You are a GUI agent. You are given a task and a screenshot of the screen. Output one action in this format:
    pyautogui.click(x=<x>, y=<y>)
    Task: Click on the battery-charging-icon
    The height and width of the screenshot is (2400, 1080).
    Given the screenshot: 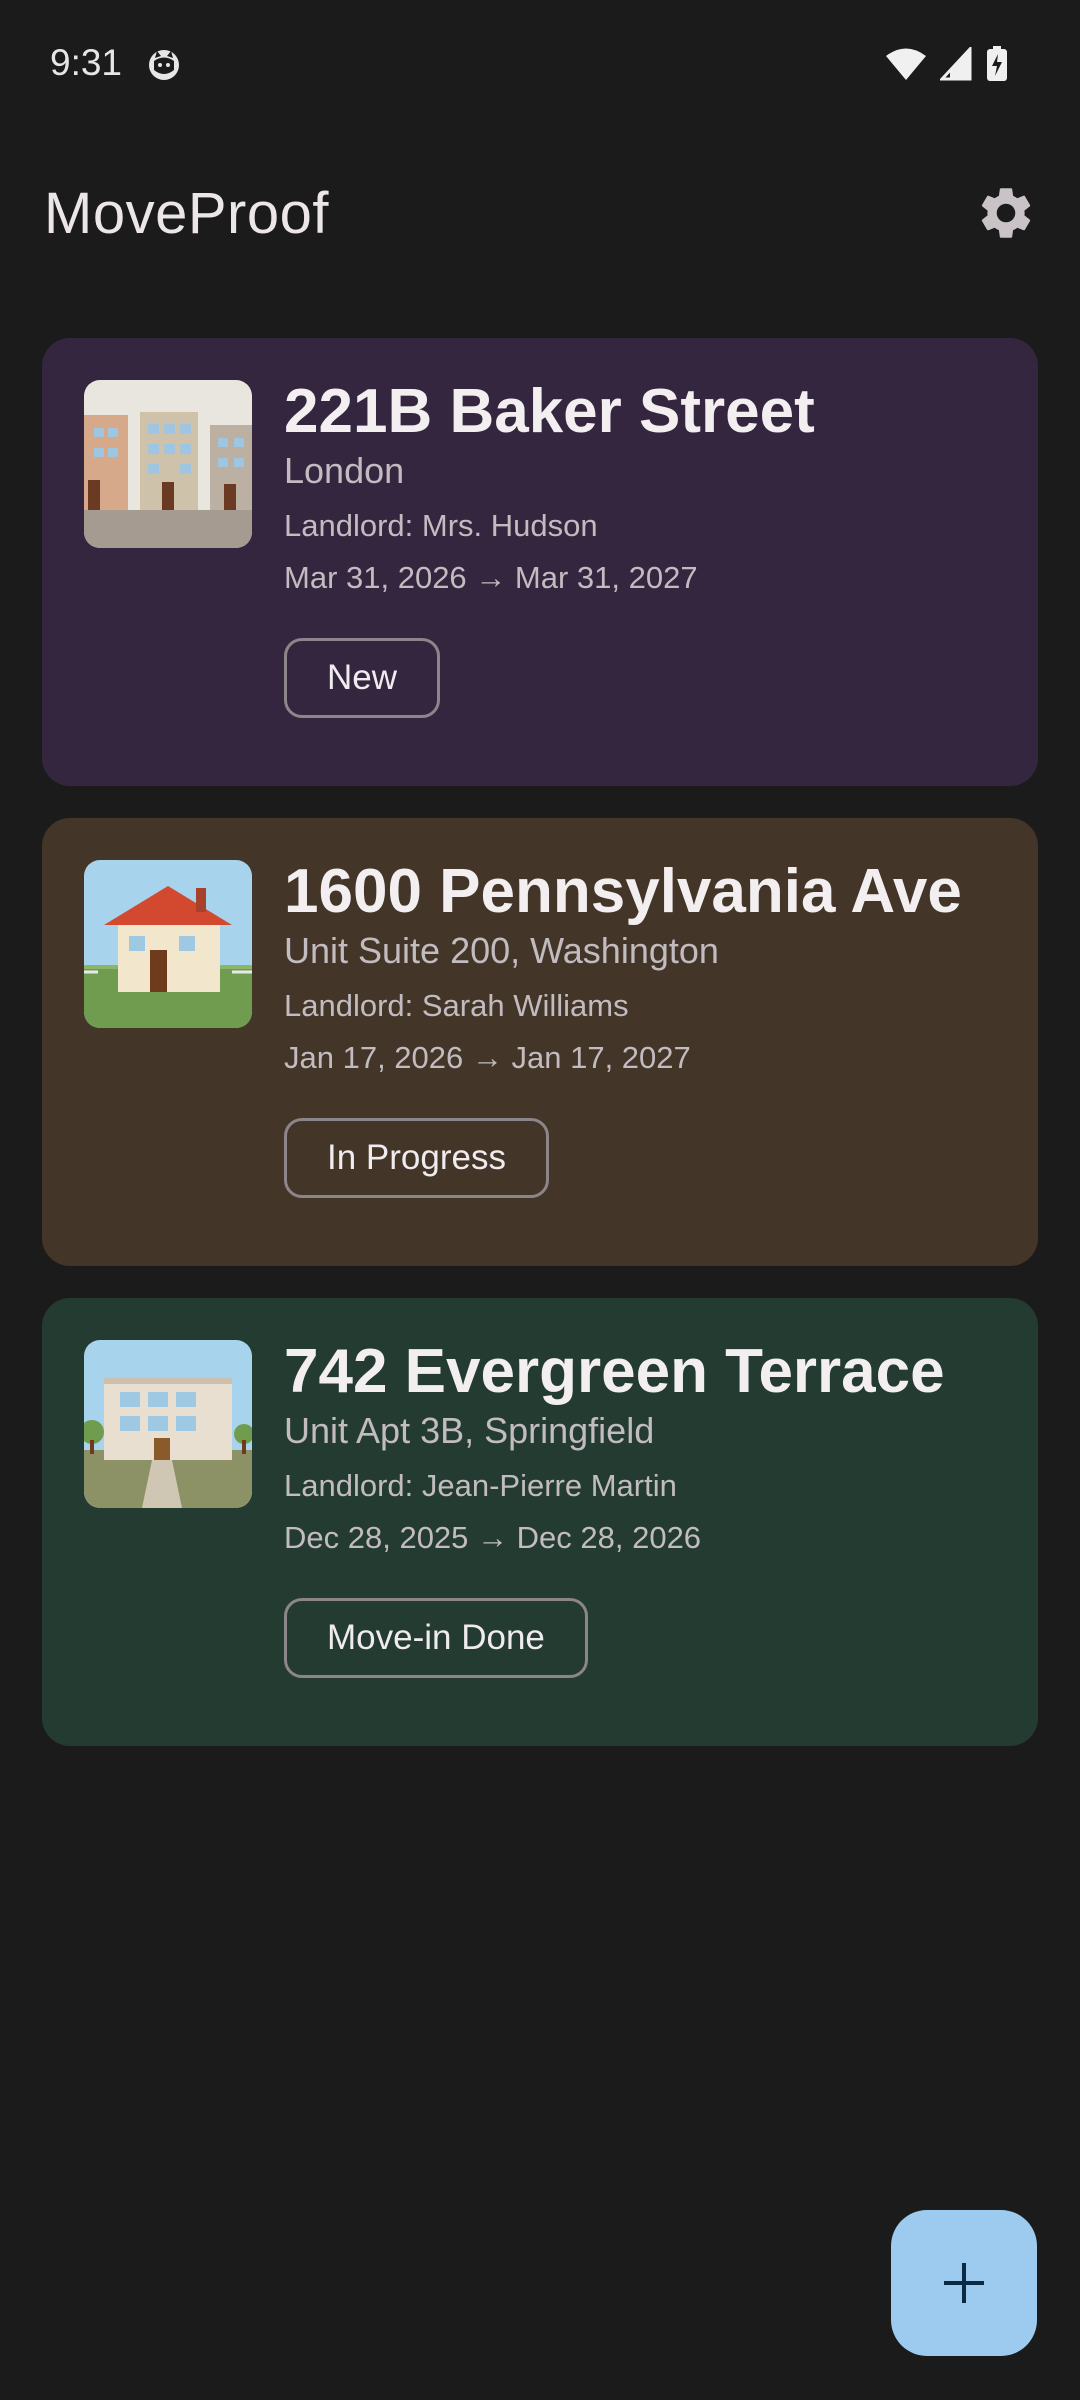 What is the action you would take?
    pyautogui.click(x=997, y=63)
    